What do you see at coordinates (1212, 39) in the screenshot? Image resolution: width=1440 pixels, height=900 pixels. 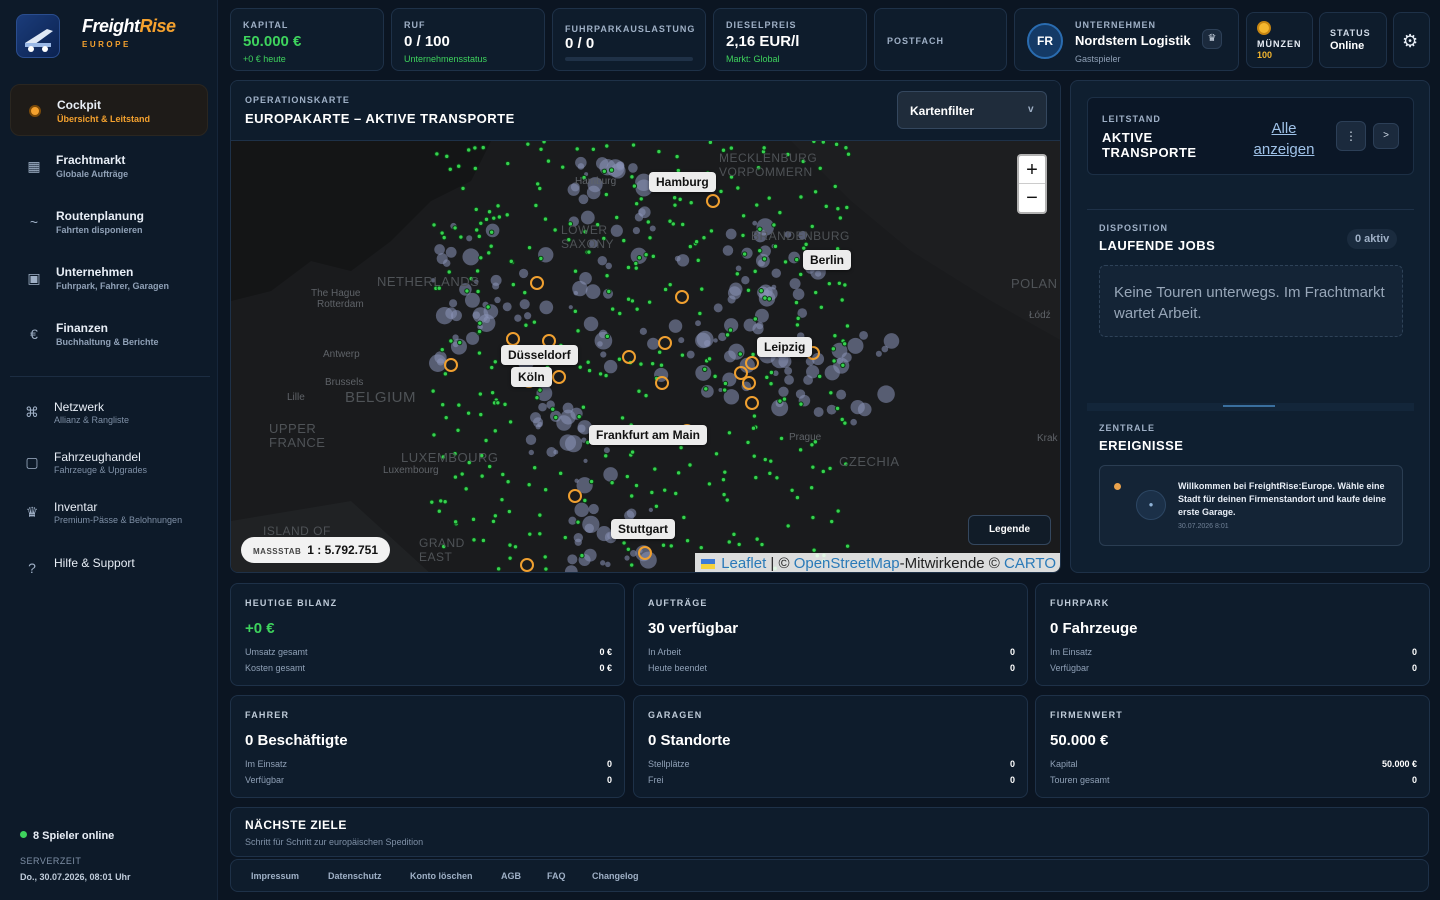 I see `crown-icon: ♛` at bounding box center [1212, 39].